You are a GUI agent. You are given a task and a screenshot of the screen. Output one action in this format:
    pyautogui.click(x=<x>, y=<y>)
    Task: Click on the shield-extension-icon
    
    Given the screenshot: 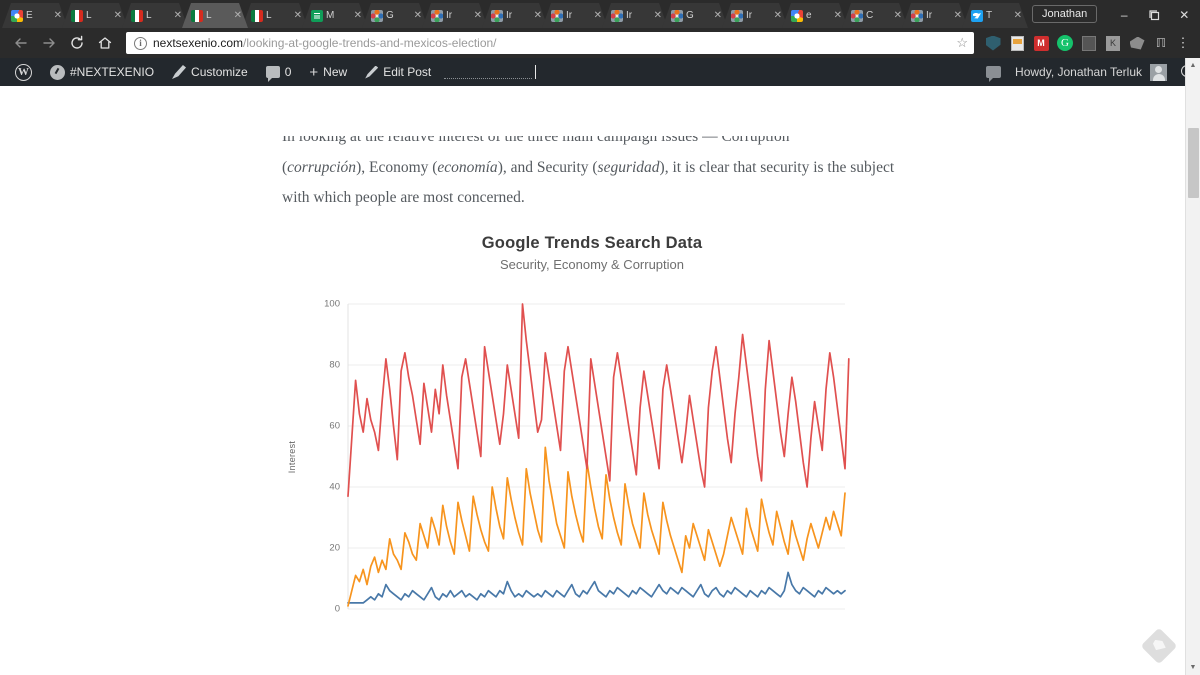 What is the action you would take?
    pyautogui.click(x=993, y=43)
    